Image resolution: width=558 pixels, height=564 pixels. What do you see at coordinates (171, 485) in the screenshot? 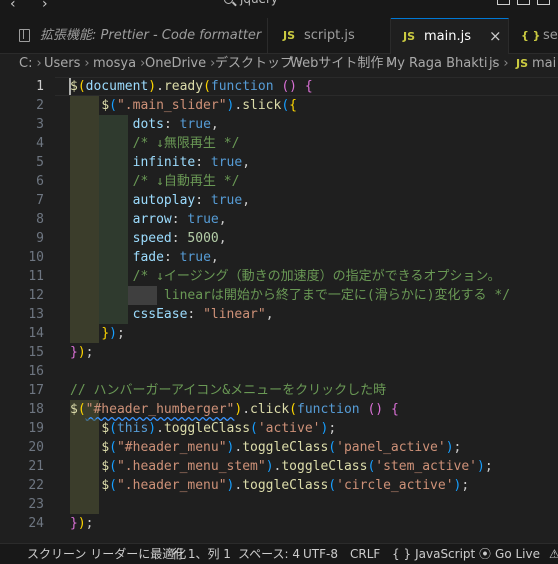
I see `code-token: ".header_menu"` at bounding box center [171, 485].